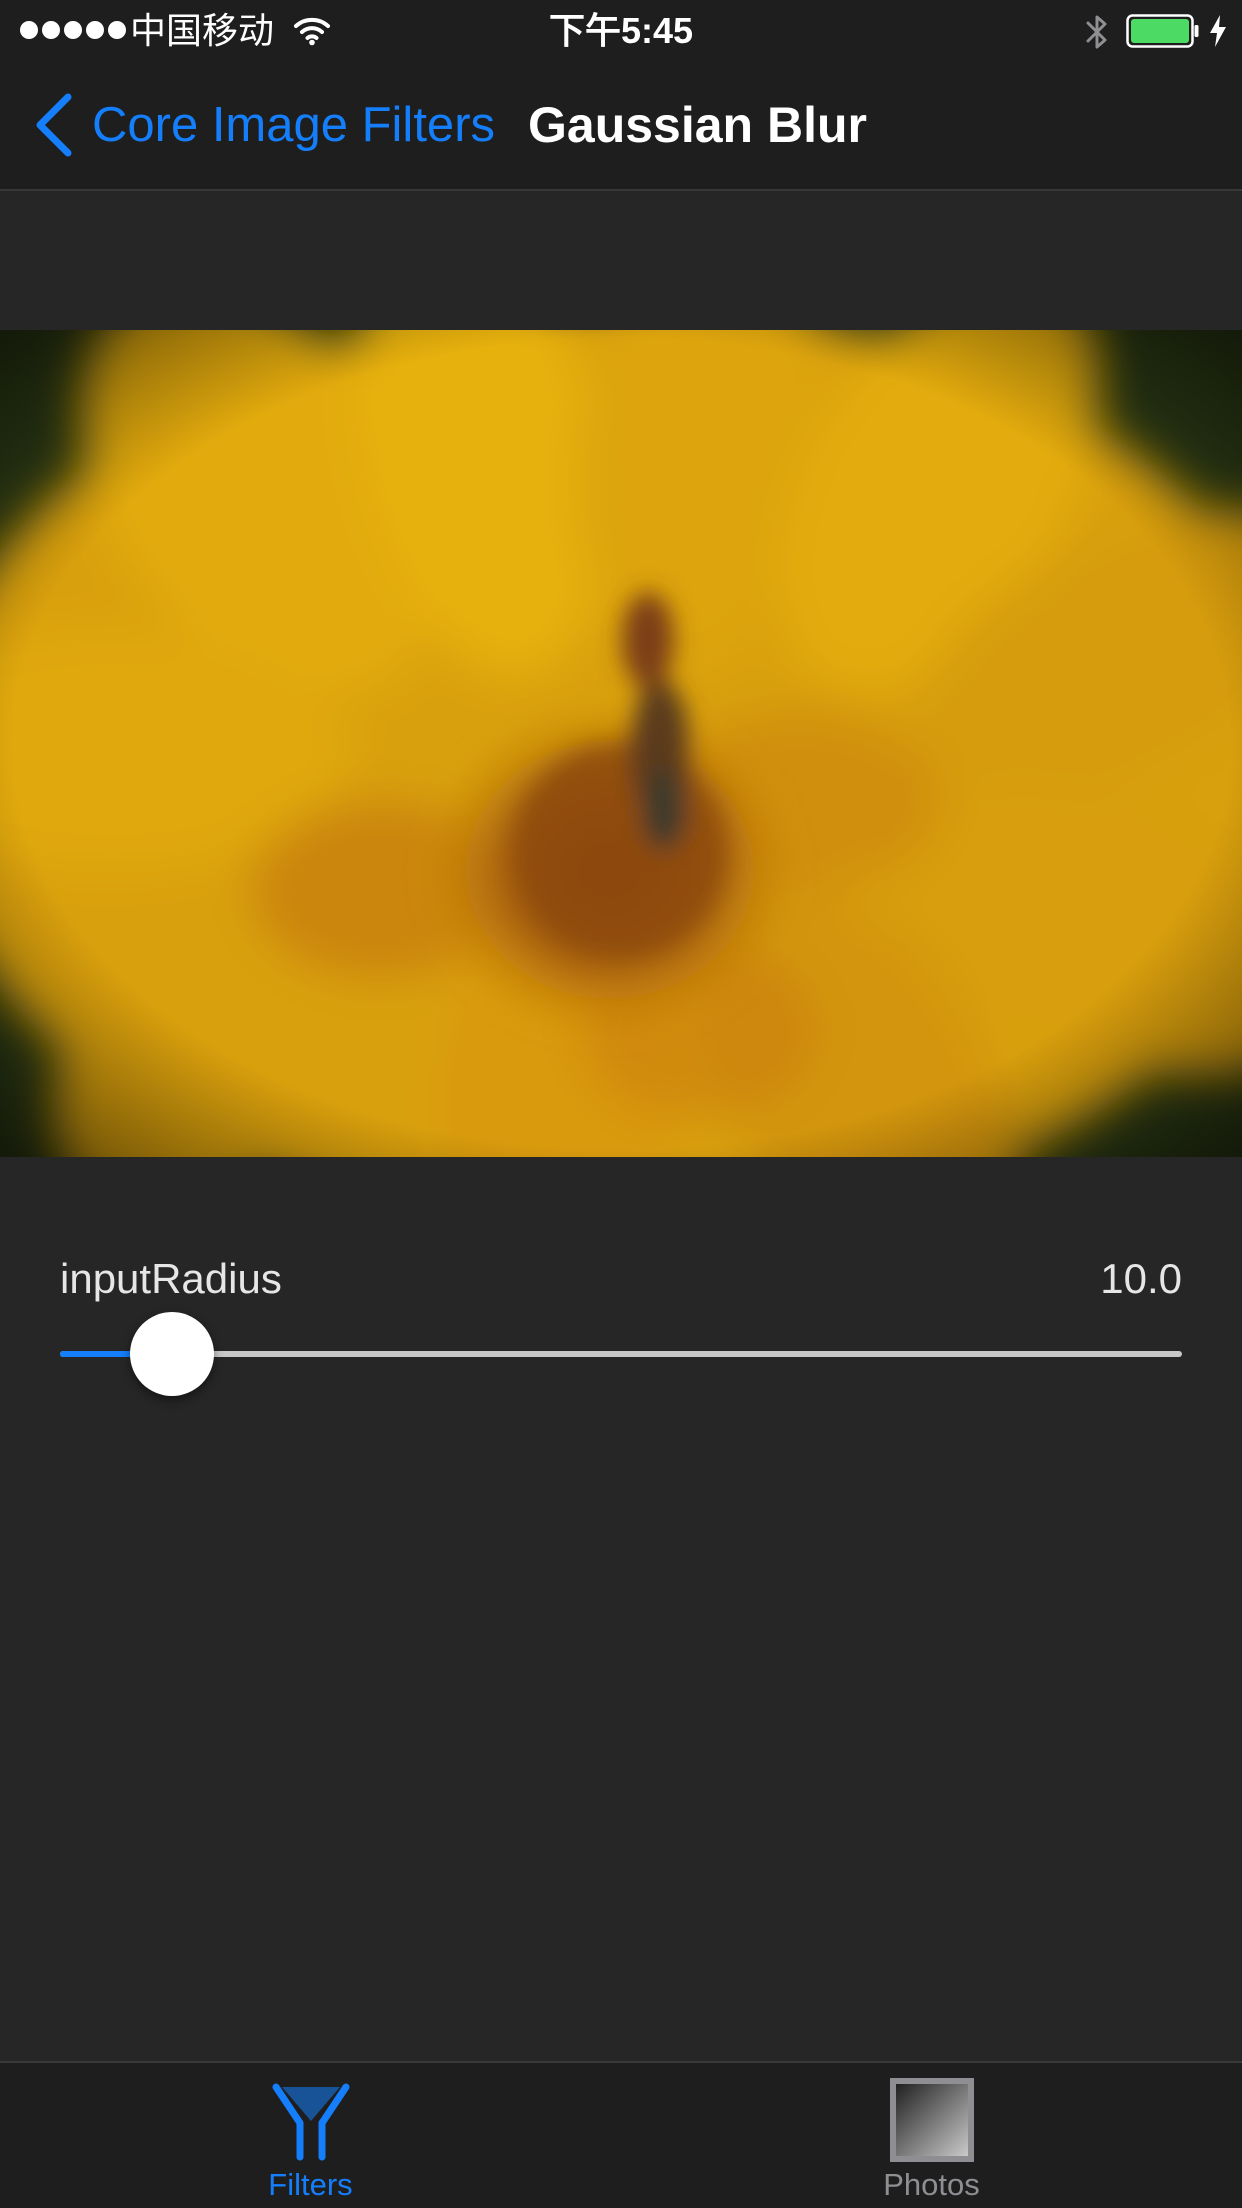  I want to click on battery-icon, so click(1162, 31).